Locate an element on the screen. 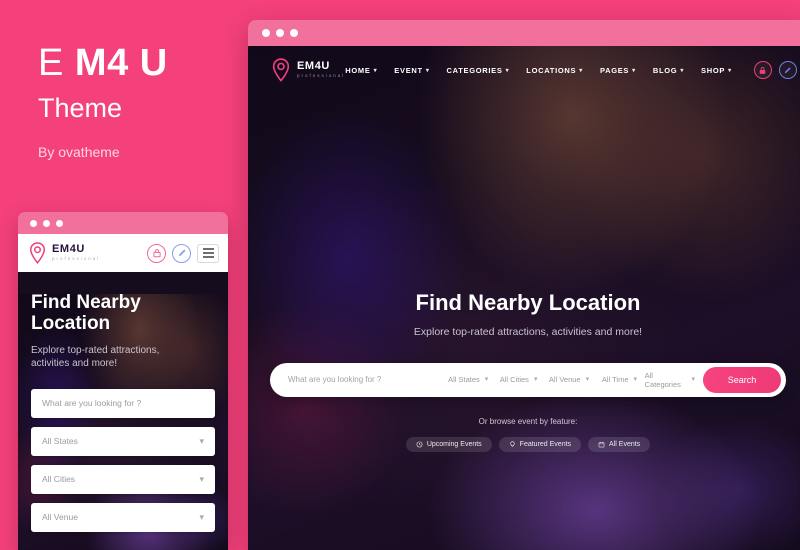 Image resolution: width=800 pixels, height=550 pixels. filter-cities-label: All Cities is located at coordinates (59, 479).